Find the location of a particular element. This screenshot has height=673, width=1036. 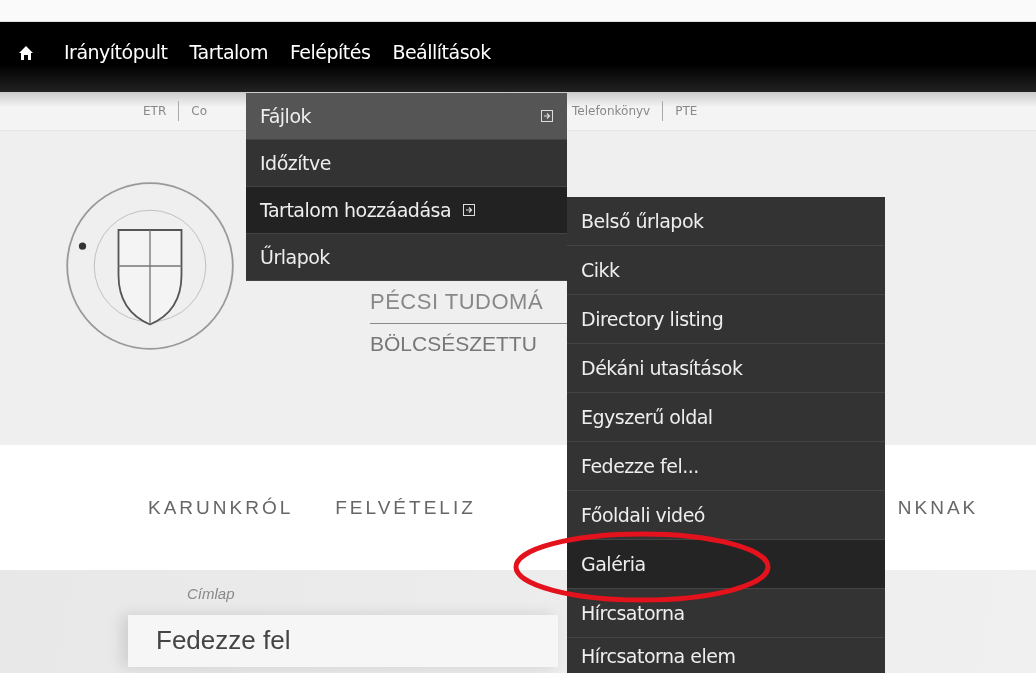

toolbar-menu-item: Beállítások is located at coordinates (441, 52).